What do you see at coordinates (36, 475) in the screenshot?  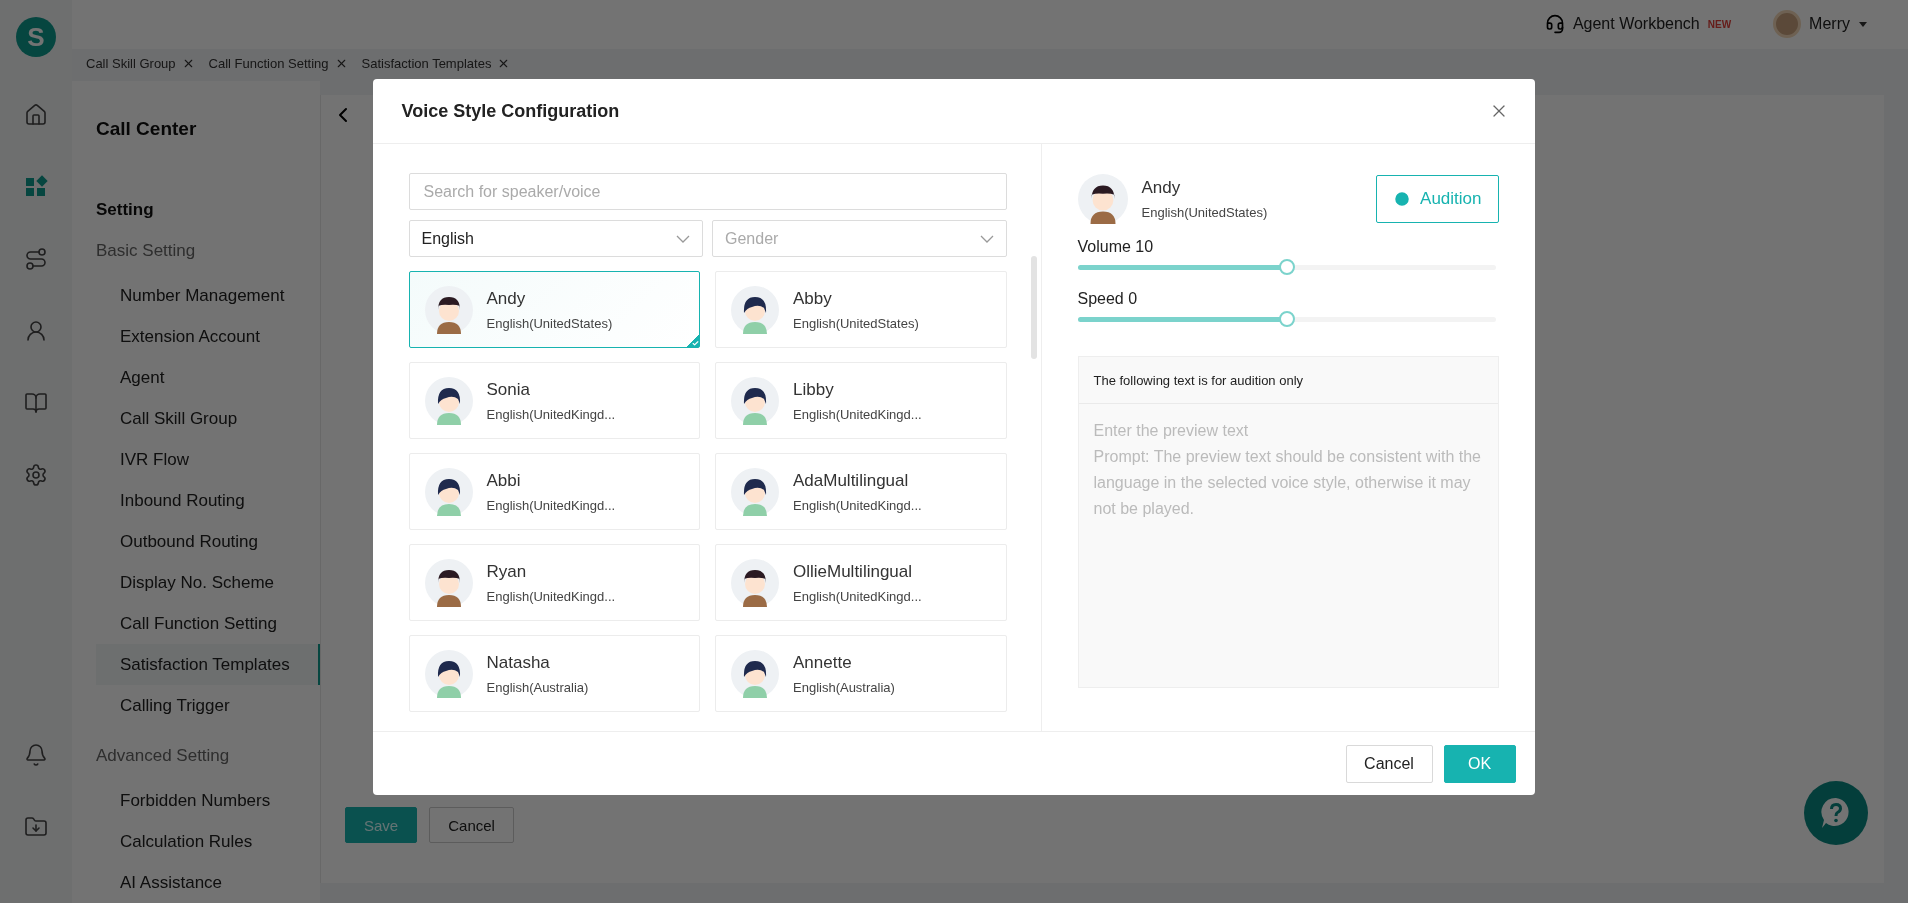 I see `settings-icon` at bounding box center [36, 475].